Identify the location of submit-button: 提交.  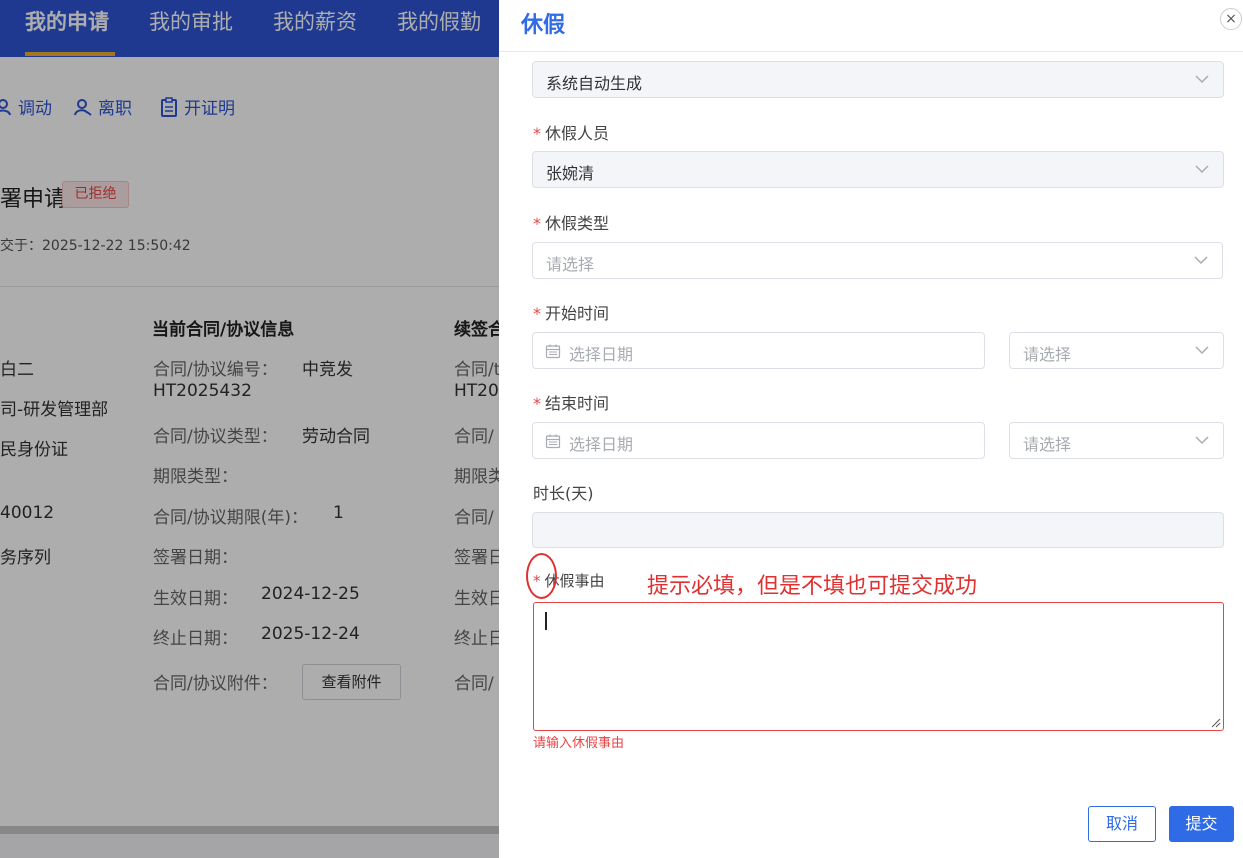
(1201, 824).